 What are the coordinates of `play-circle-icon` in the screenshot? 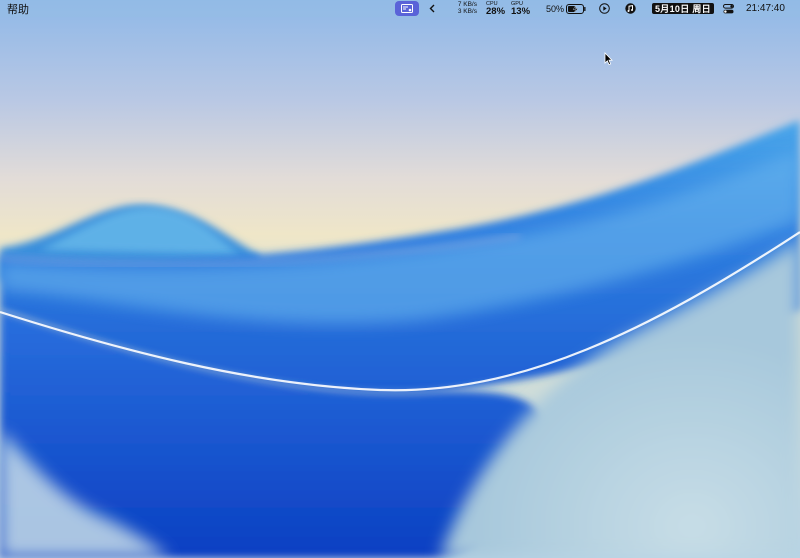 It's located at (604, 8).